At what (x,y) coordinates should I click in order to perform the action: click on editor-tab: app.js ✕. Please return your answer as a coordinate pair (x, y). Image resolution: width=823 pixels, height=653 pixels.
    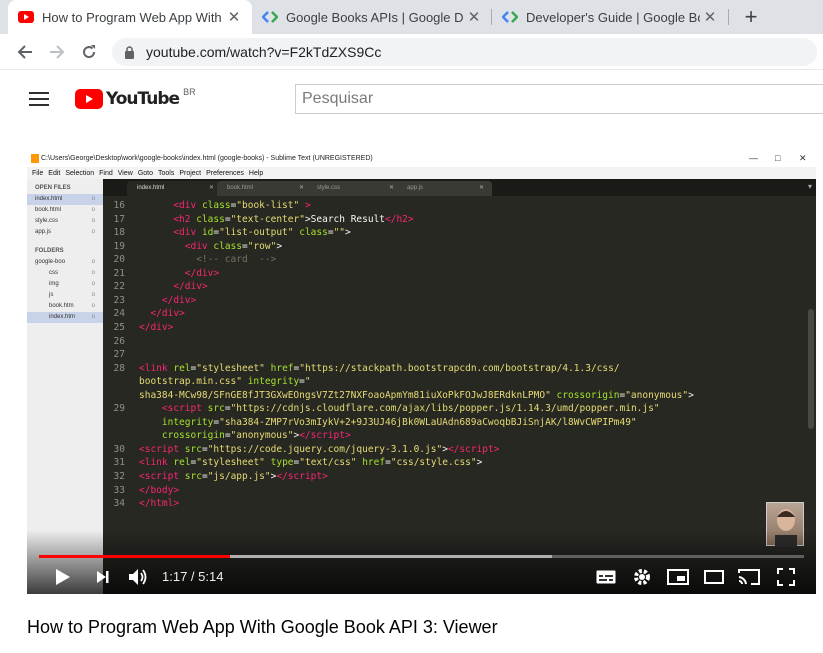
    Looking at the image, I should click on (444, 188).